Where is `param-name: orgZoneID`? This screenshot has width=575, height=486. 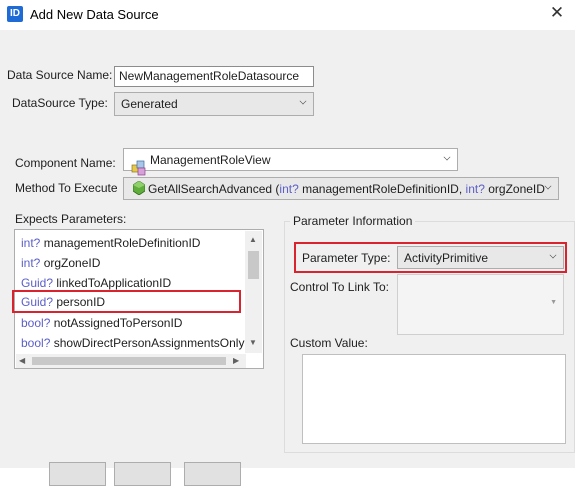 param-name: orgZoneID is located at coordinates (72, 263).